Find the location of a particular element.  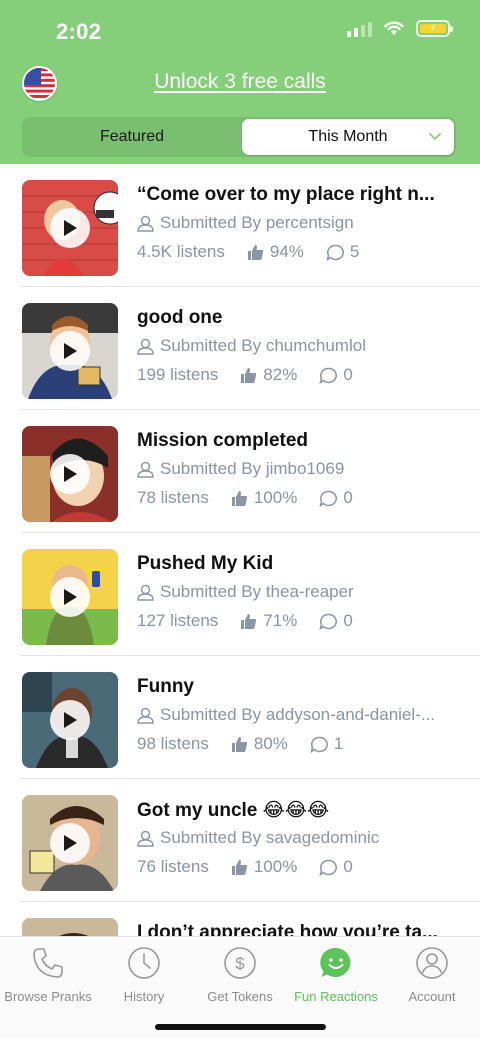

reaction-stats: 199 listens 82% 0 is located at coordinates (256, 375).